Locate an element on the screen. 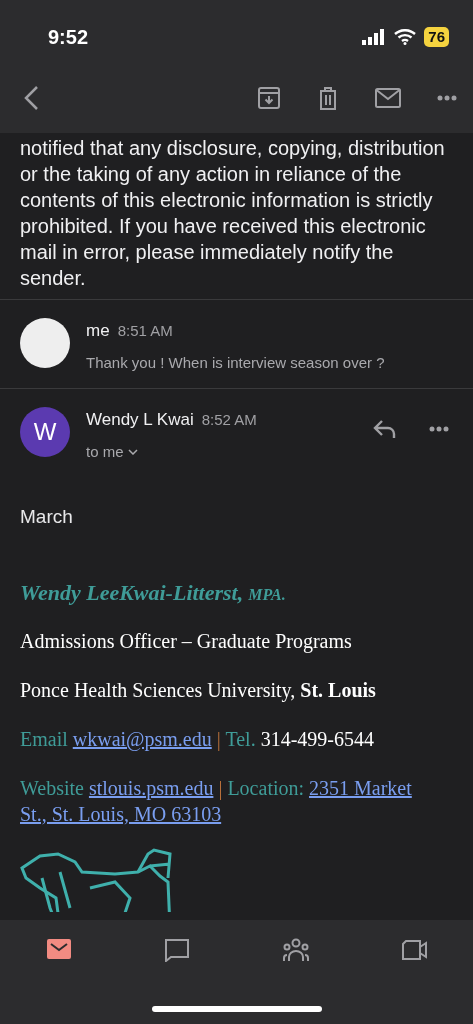 Image resolution: width=473 pixels, height=1024 pixels. signature-text: 314-499-6544 is located at coordinates (317, 738).